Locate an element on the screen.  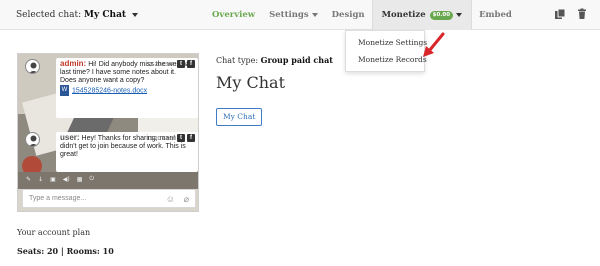
monetize-dropdown: Monetize Settings Monetize Records is located at coordinates (386, 51).